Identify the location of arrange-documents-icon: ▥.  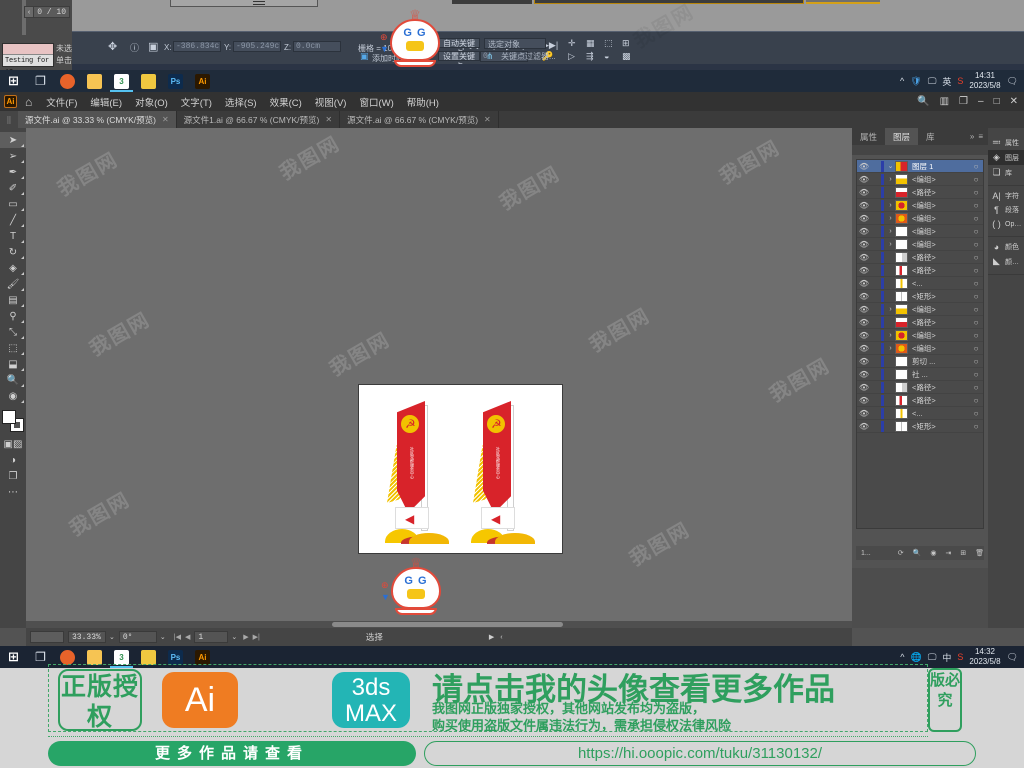
(944, 101).